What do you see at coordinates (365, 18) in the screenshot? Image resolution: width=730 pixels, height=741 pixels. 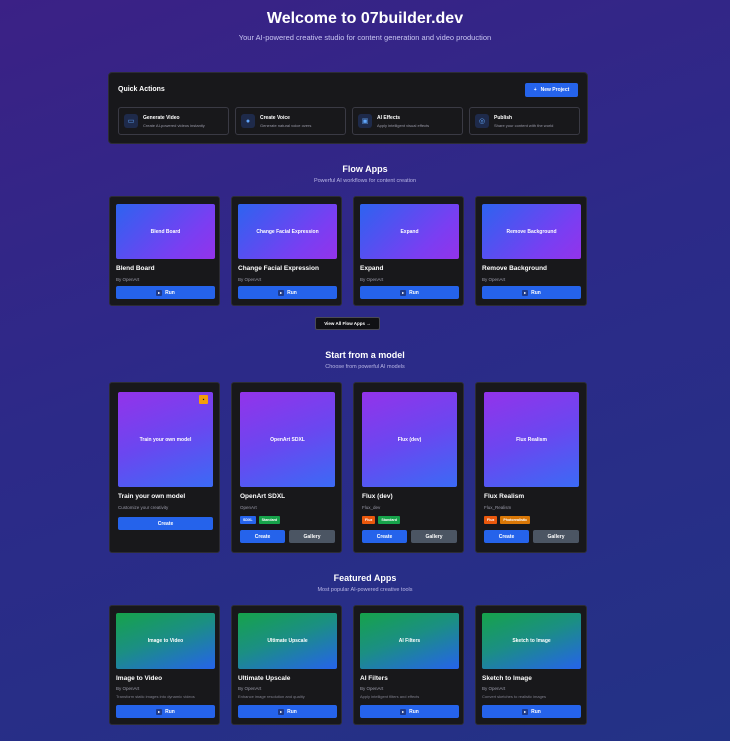 I see `page-title: Welcome to 07builder.dev` at bounding box center [365, 18].